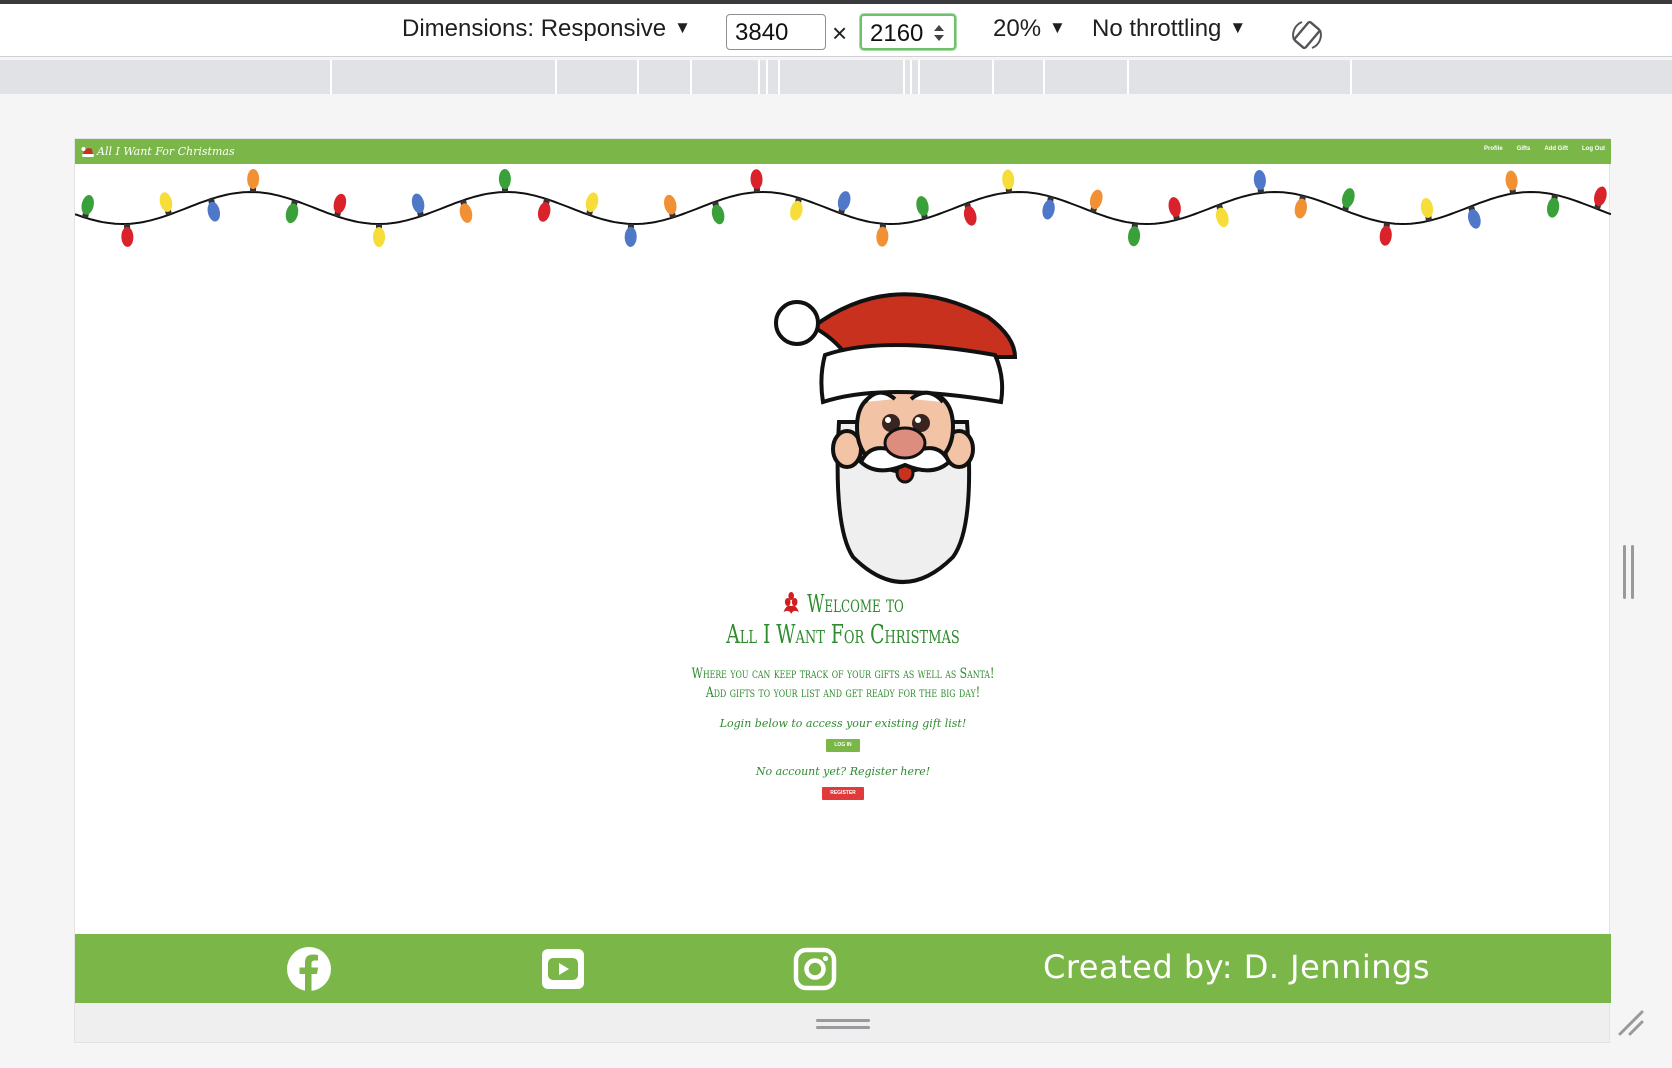 The image size is (1672, 1068). Describe the element at coordinates (897, 33) in the screenshot. I see `height-value: 2160` at that location.